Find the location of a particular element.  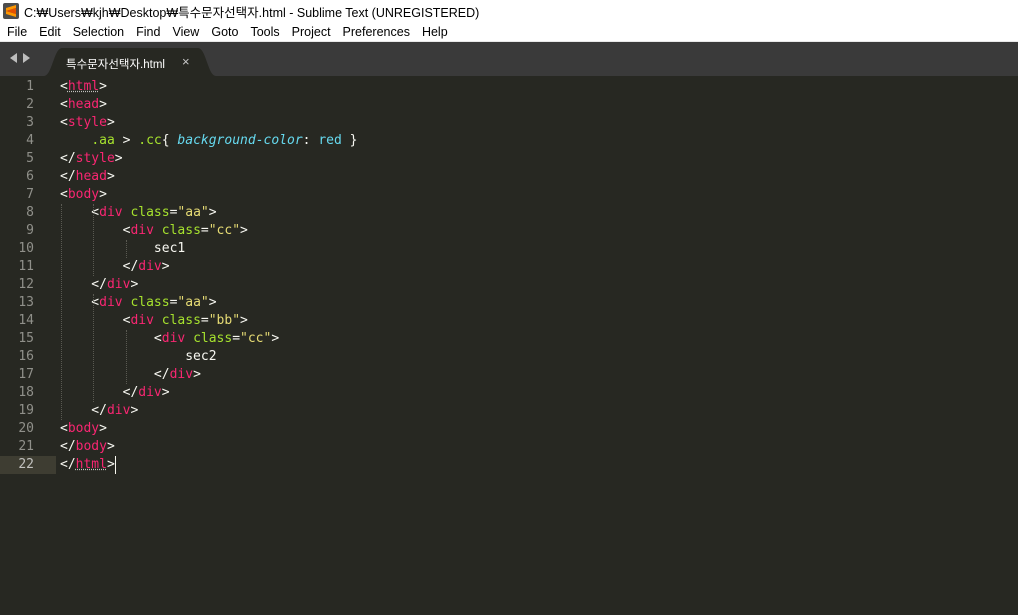

menu-view: View is located at coordinates (185, 32).